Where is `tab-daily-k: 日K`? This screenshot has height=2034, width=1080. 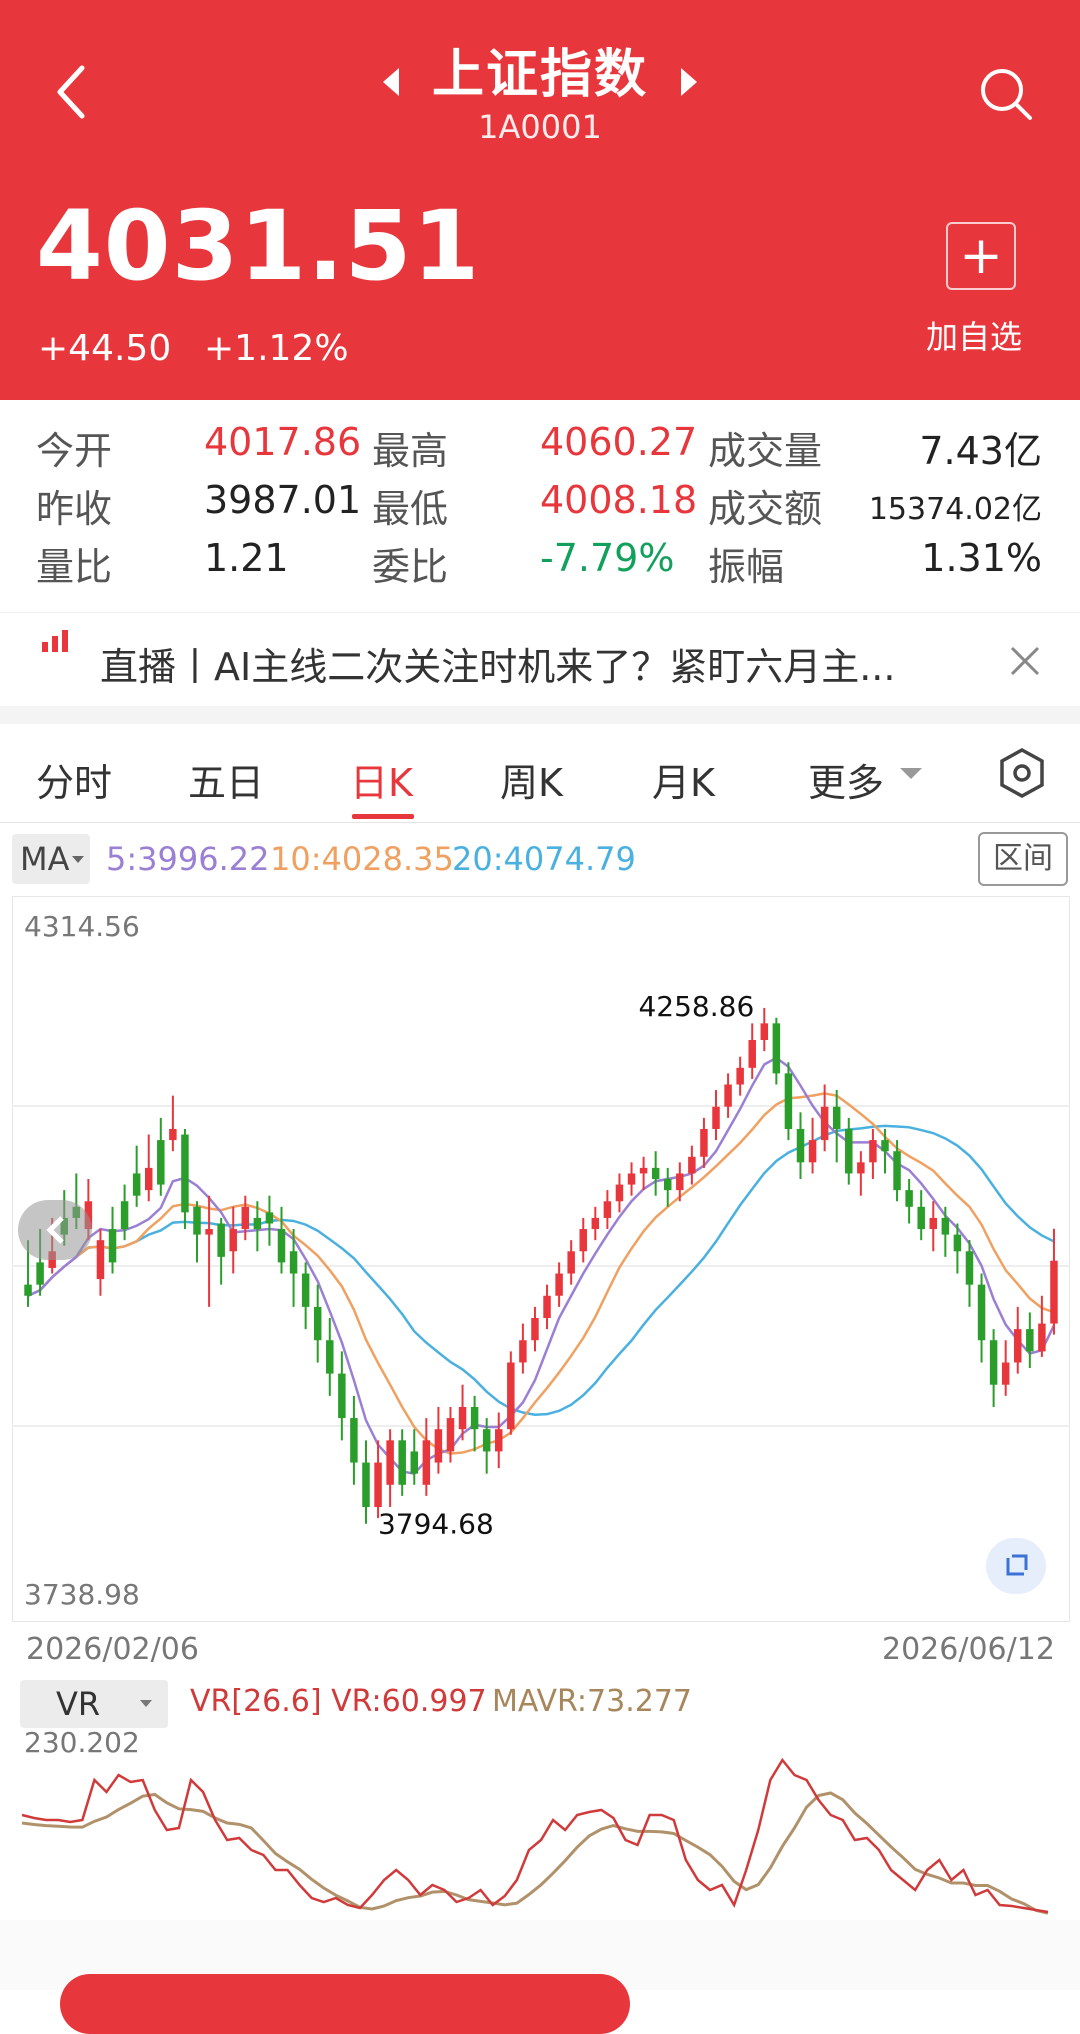
tab-daily-k: 日K is located at coordinates (381, 779).